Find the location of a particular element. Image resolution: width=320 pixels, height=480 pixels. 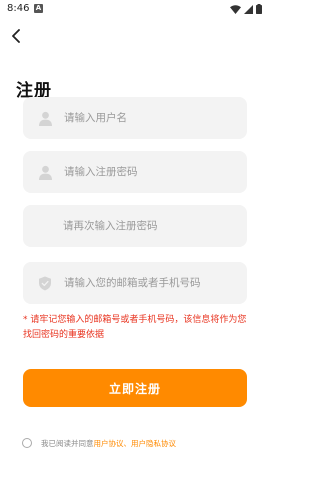

password-field is located at coordinates (135, 172).